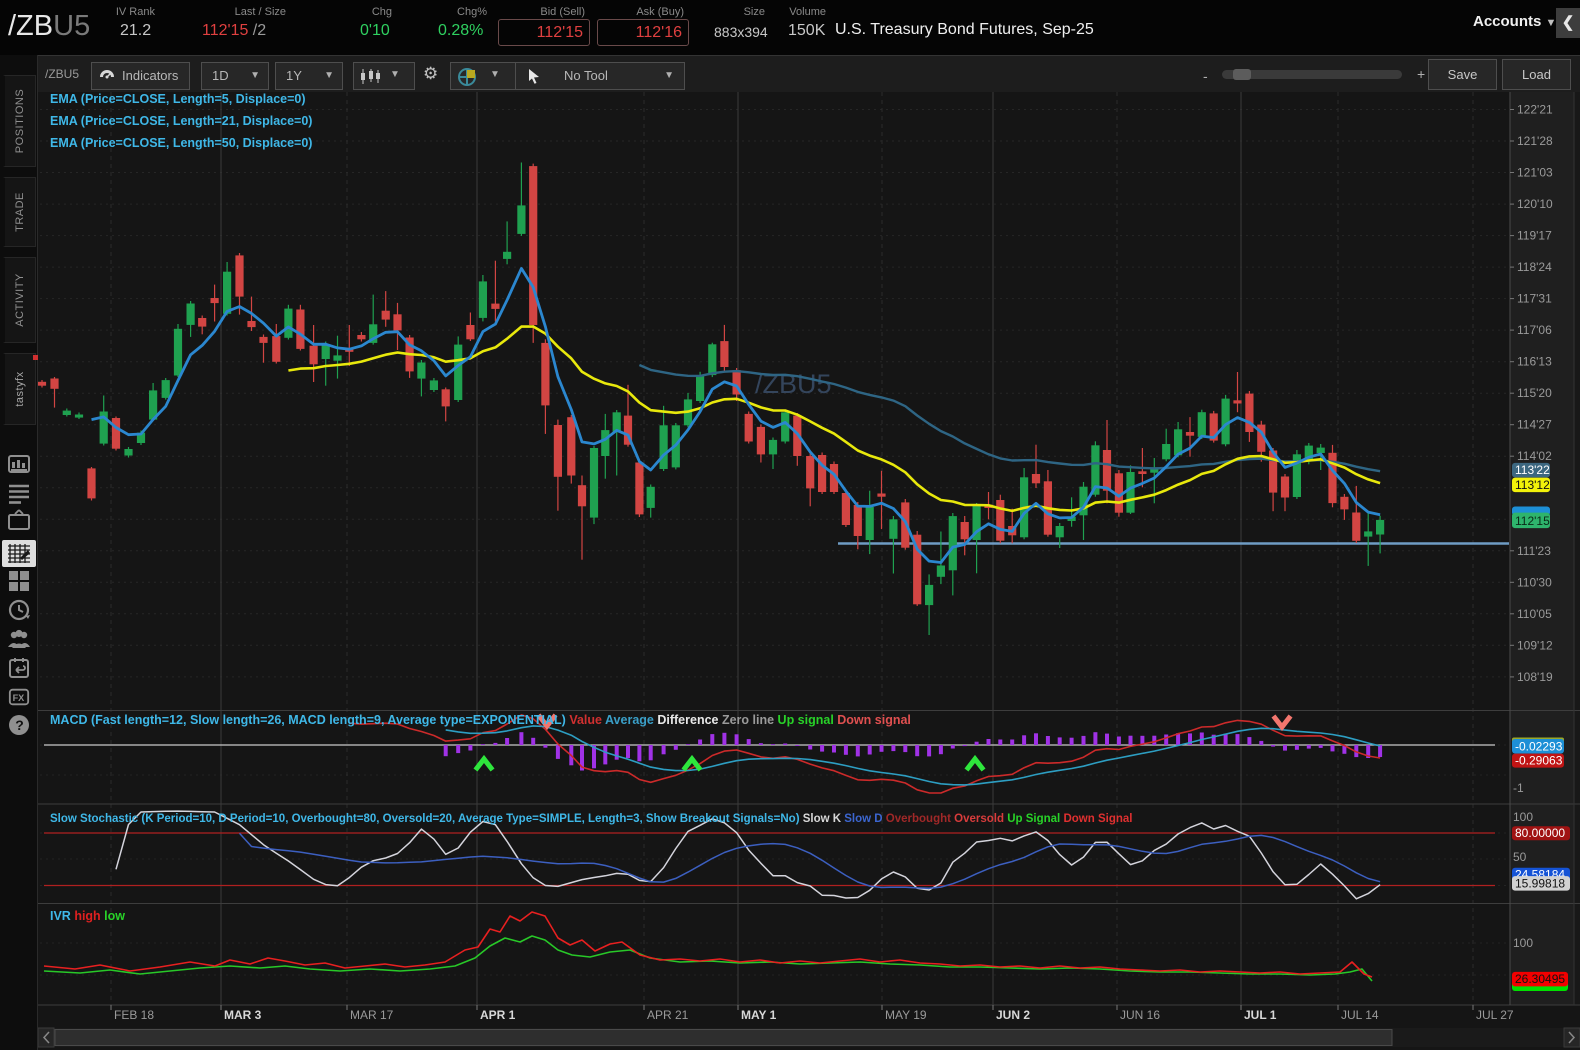 The width and height of the screenshot is (1580, 1050). What do you see at coordinates (372, 1015) in the screenshot?
I see `svg-text: MAR 17` at bounding box center [372, 1015].